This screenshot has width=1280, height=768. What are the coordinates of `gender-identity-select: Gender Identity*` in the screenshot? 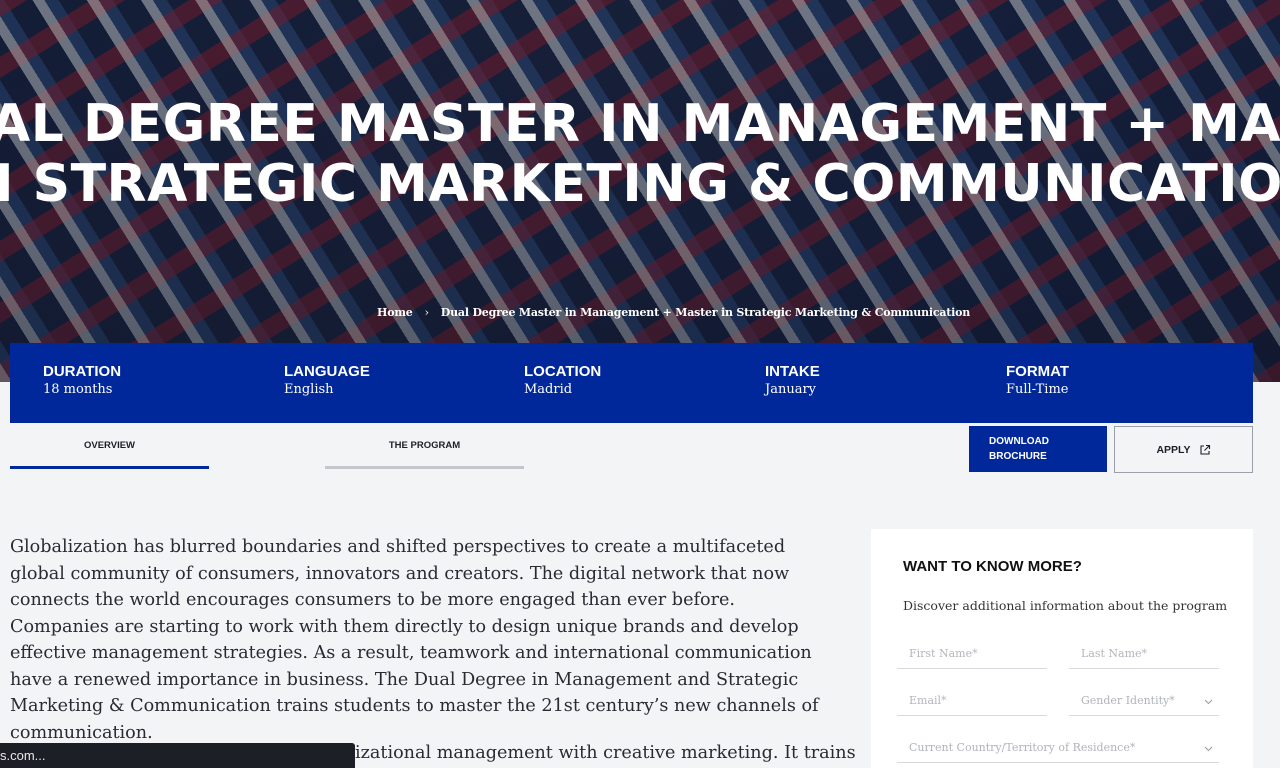 It's located at (1144, 702).